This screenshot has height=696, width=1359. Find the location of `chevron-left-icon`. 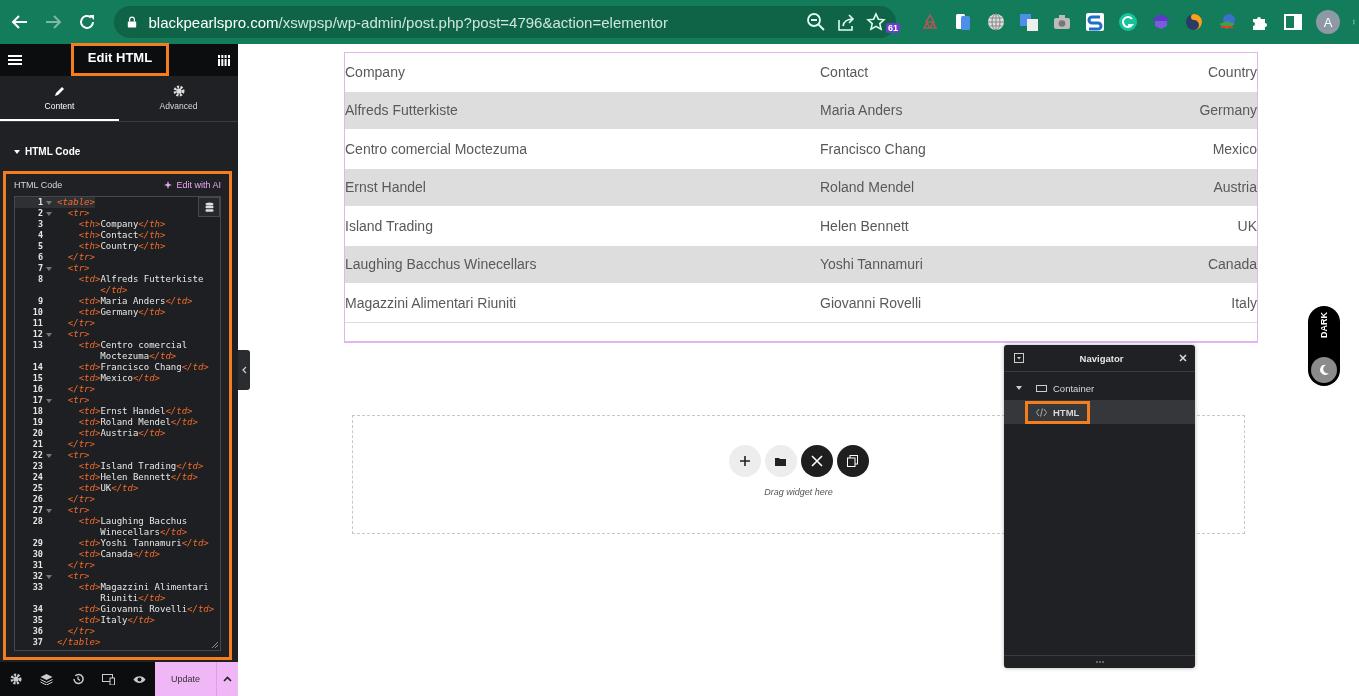

chevron-left-icon is located at coordinates (244, 370).